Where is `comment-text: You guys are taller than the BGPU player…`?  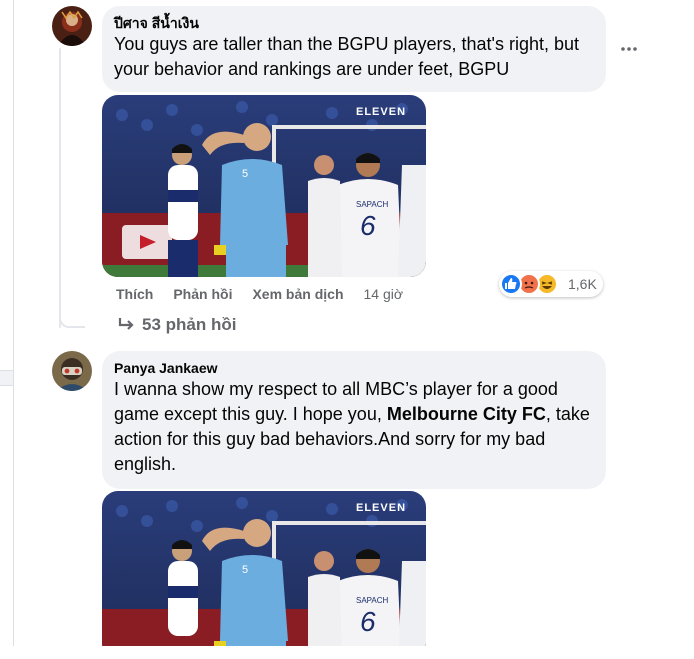 comment-text: You guys are taller than the BGPU player… is located at coordinates (347, 56).